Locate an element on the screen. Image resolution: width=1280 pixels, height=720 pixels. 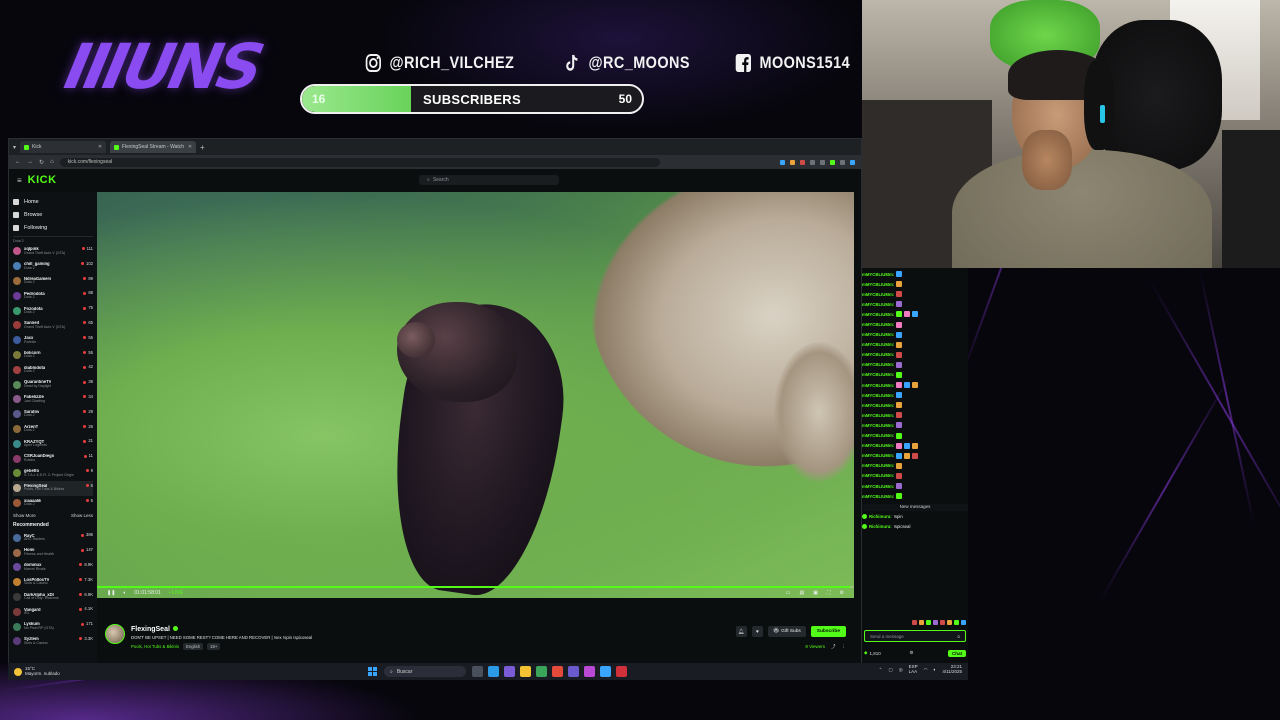
tray-chevron-icon: ⌃ is located at coordinates (881, 670).